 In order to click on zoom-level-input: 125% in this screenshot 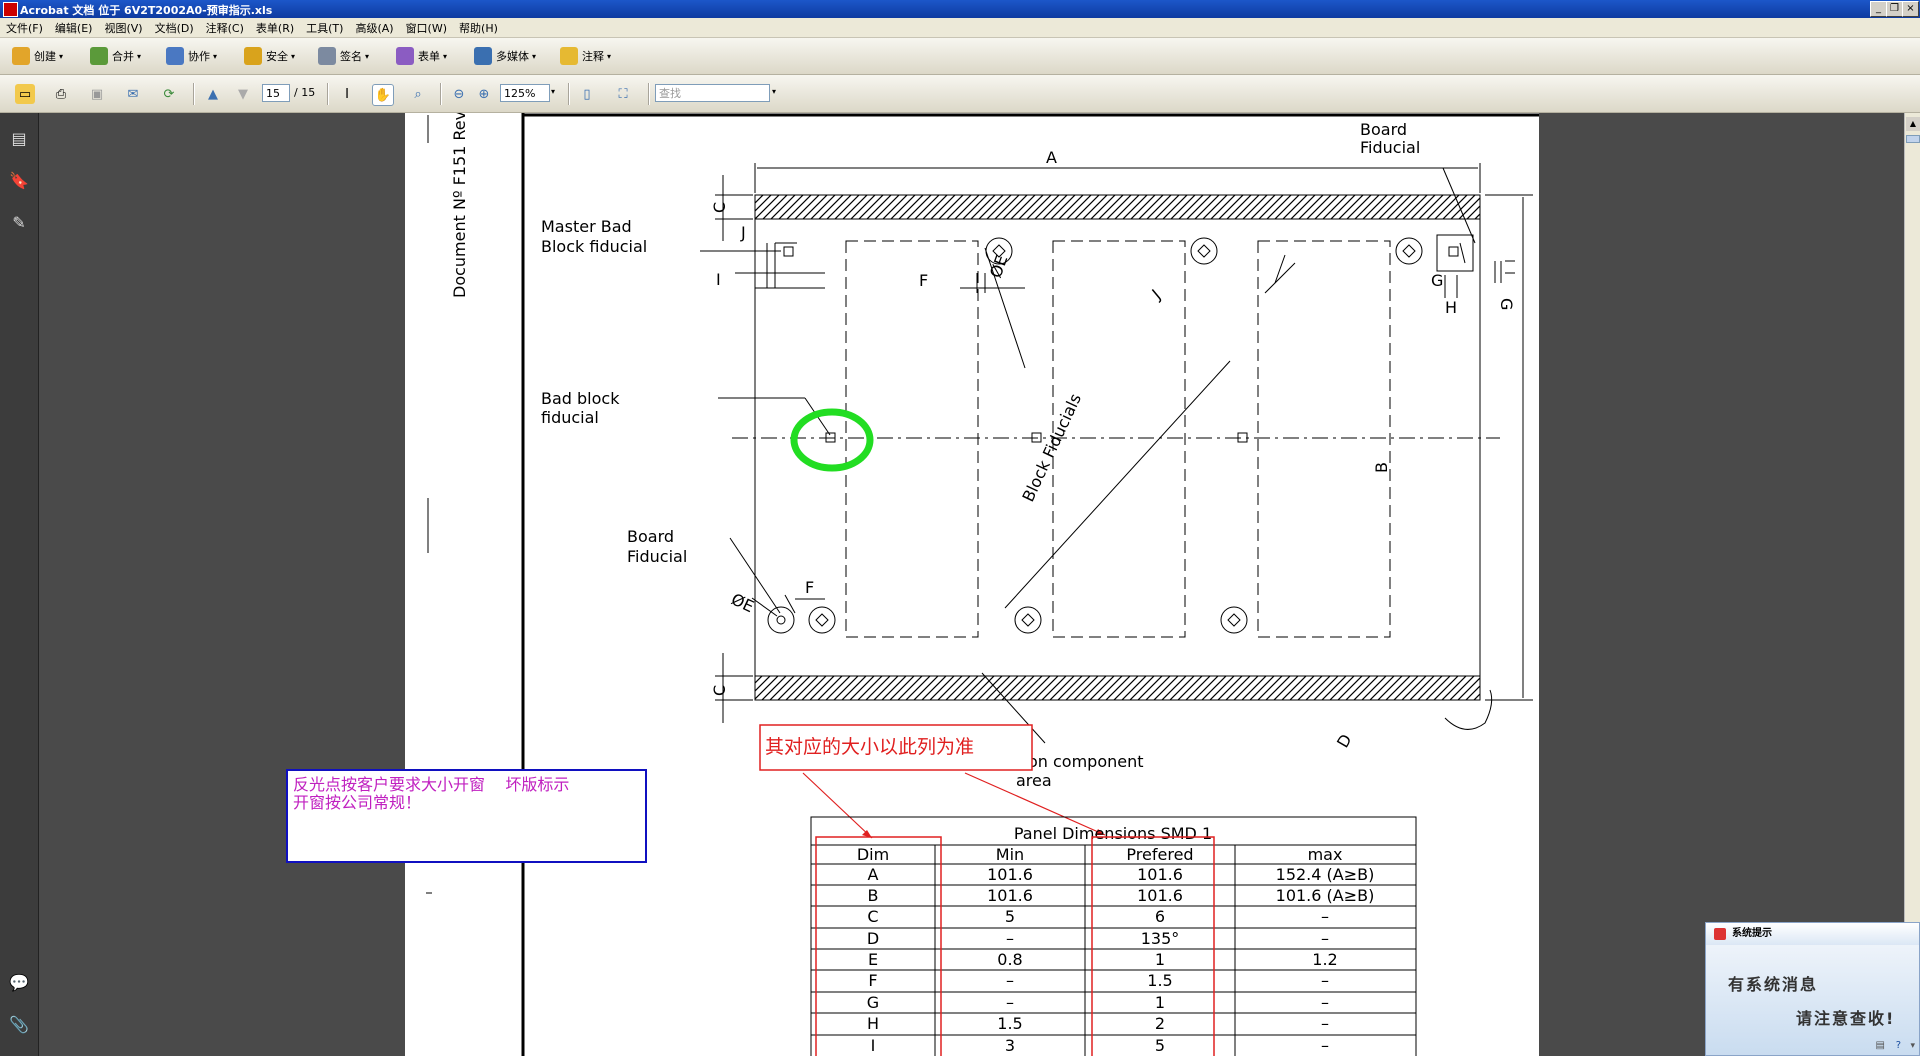, I will do `click(525, 93)`.